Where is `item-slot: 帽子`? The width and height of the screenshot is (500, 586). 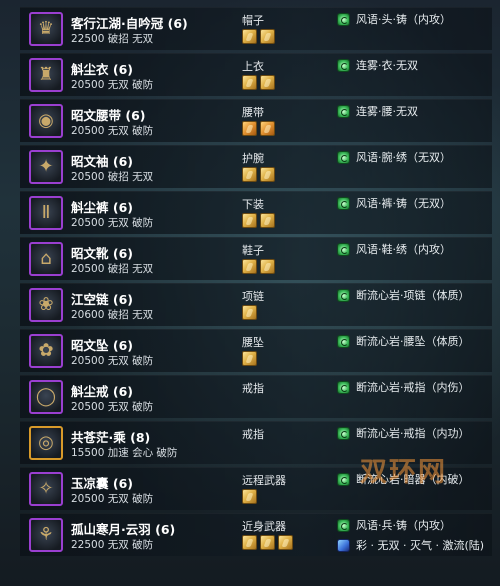
item-slot: 帽子 is located at coordinates (253, 20).